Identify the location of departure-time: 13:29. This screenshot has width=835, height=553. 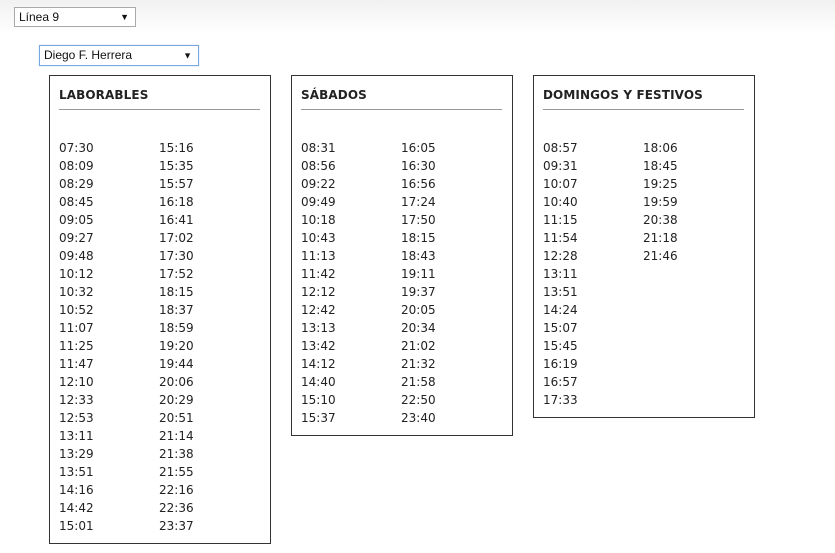
(76, 454).